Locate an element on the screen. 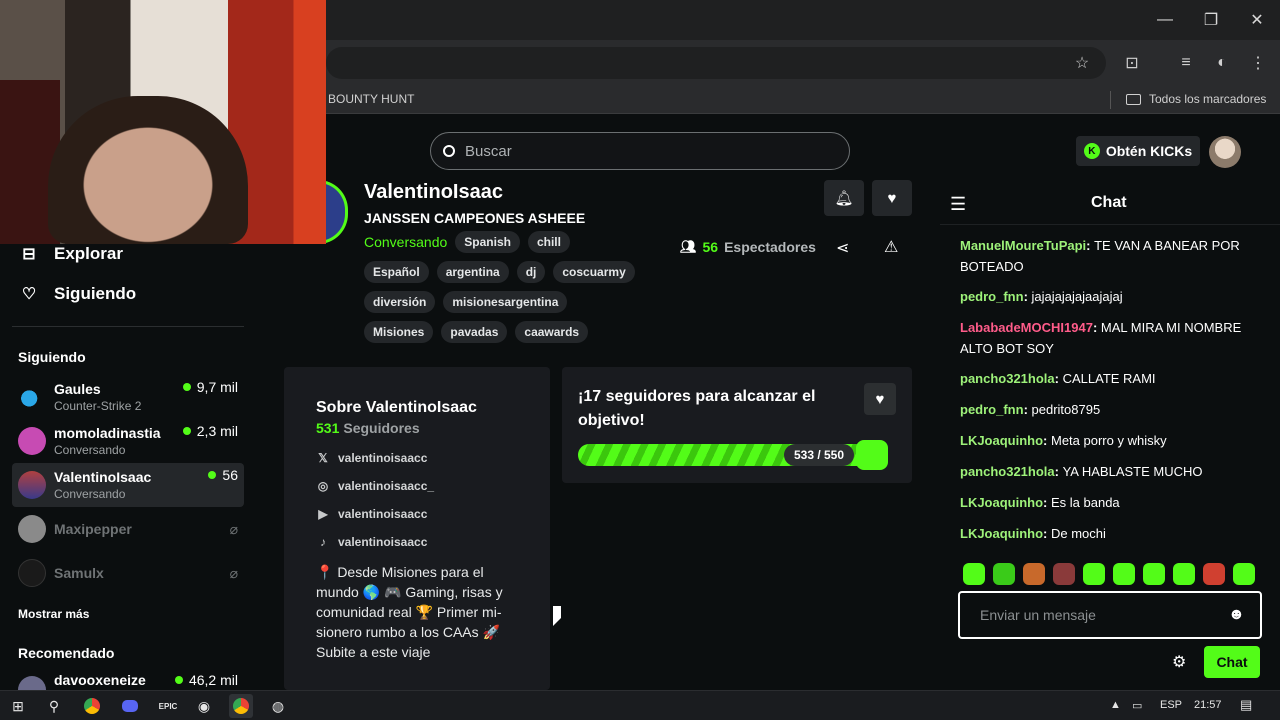 Image resolution: width=1280 pixels, height=720 pixels. channel-category: Counter-Strike 2 is located at coordinates (98, 406).